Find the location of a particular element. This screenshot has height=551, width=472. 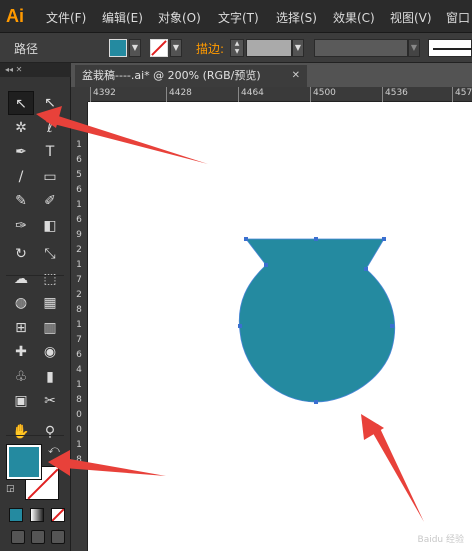

variable-width-profile is located at coordinates (361, 48).